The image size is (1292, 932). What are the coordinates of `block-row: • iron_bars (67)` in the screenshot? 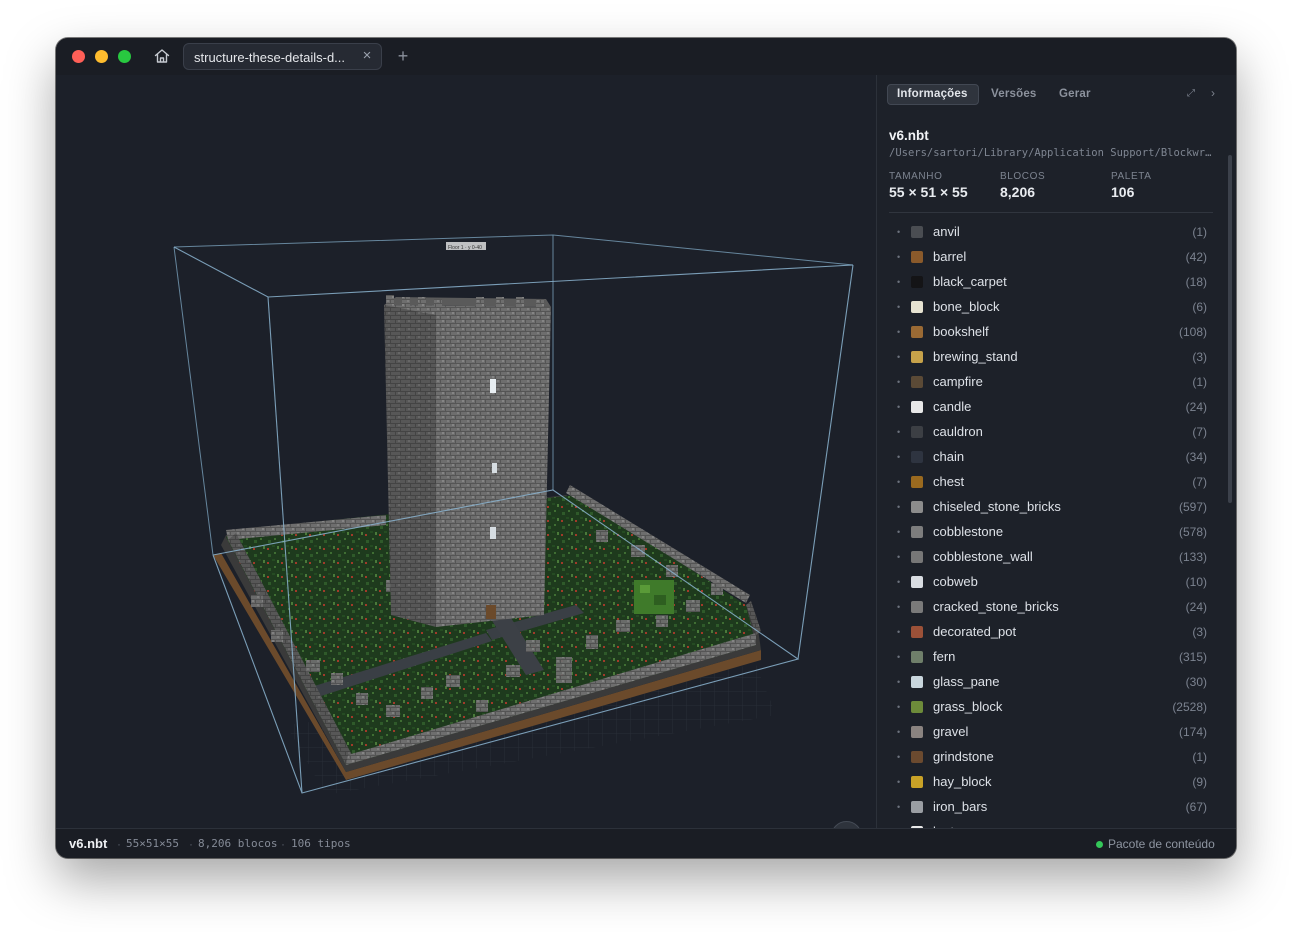 It's located at (1052, 807).